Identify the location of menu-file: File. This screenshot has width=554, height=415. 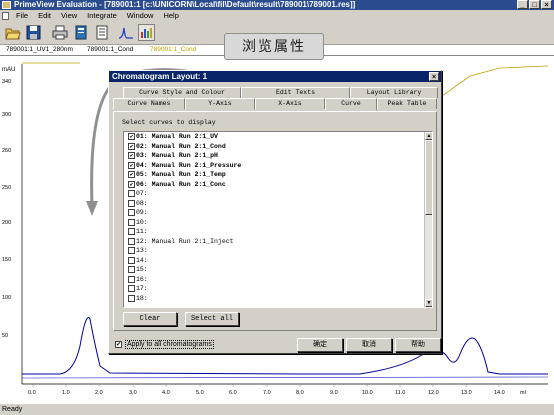
(22, 15).